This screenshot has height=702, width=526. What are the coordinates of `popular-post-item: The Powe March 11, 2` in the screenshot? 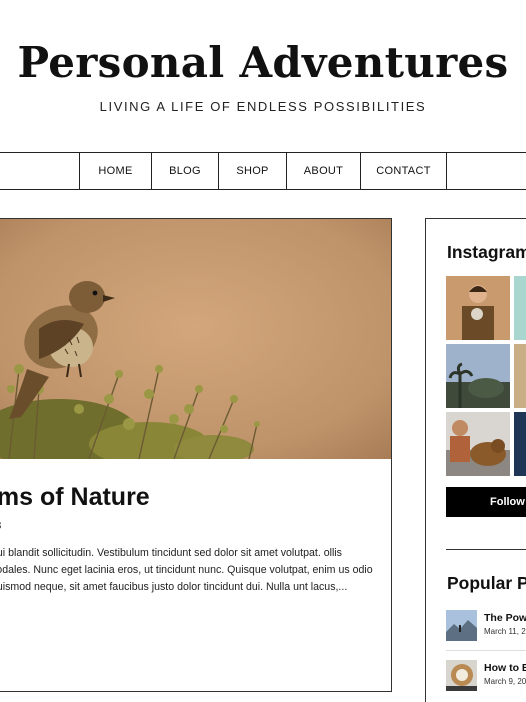 It's located at (486, 627).